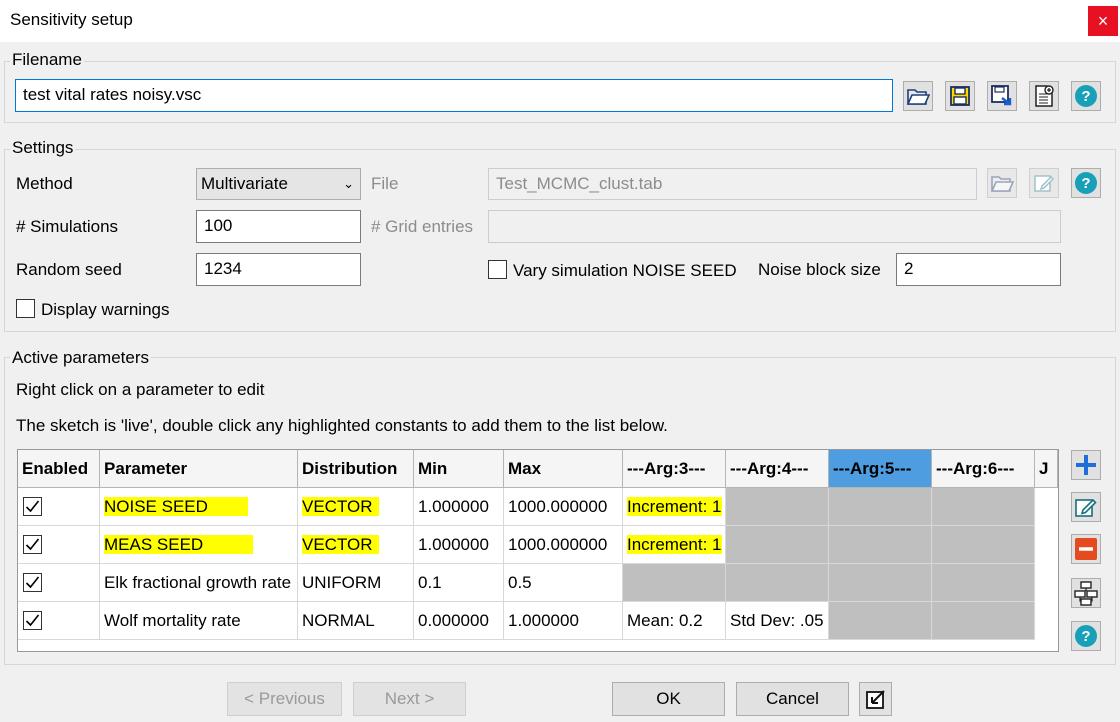 This screenshot has width=1120, height=722. What do you see at coordinates (918, 96) in the screenshot?
I see `open-file-button` at bounding box center [918, 96].